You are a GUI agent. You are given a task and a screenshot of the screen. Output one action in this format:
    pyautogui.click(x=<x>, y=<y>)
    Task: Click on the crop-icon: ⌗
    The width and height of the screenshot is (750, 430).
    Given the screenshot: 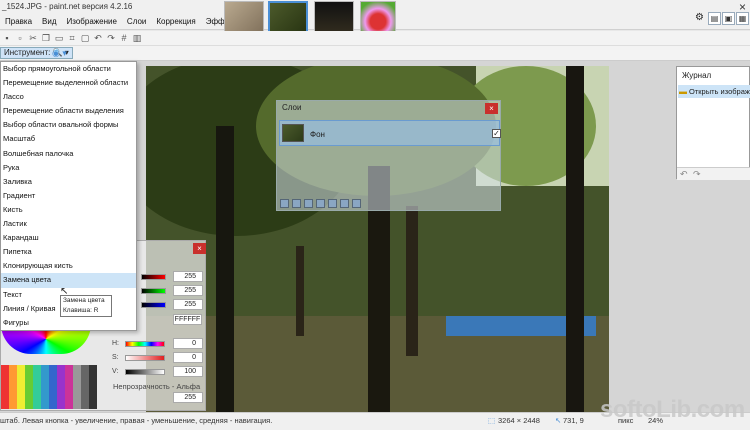 What is the action you would take?
    pyautogui.click(x=72, y=38)
    